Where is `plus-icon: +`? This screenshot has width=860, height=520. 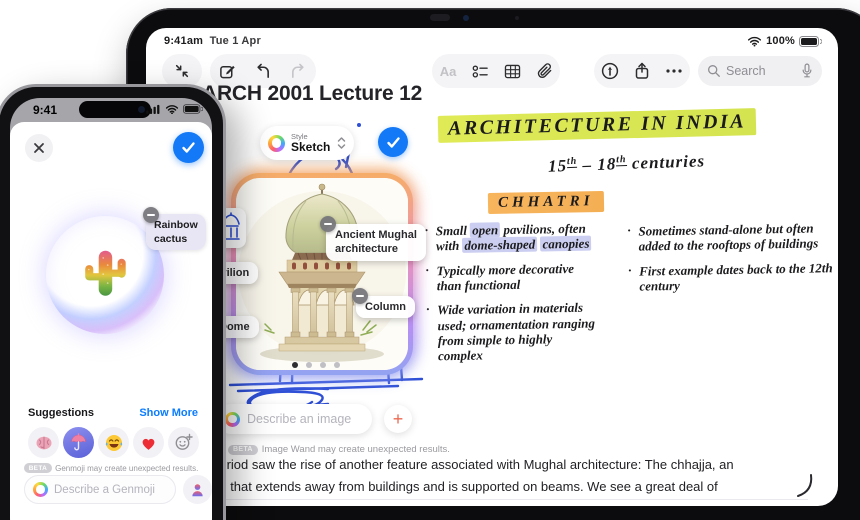
plus-icon: + is located at coordinates (398, 419).